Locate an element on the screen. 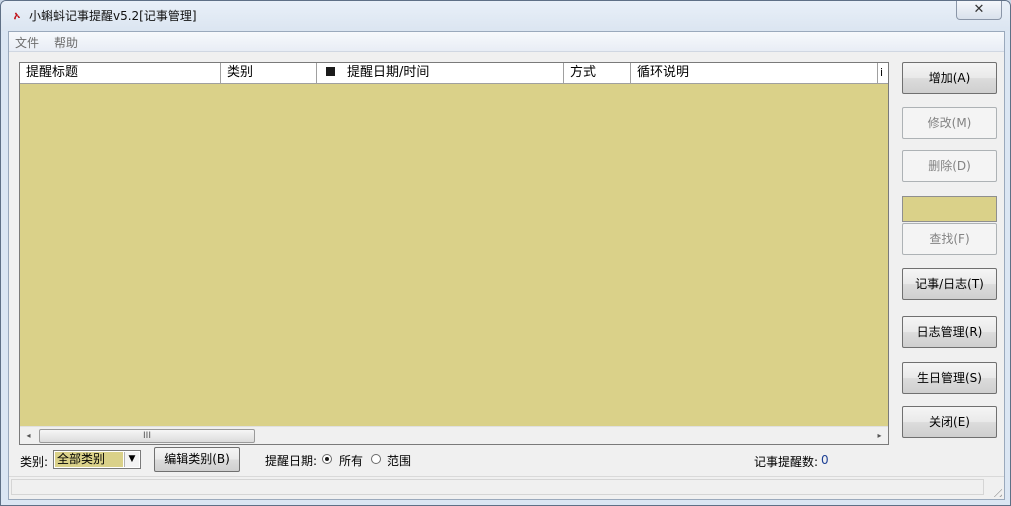 This screenshot has height=506, width=1011. category-select-value: 全部类别 is located at coordinates (89, 459).